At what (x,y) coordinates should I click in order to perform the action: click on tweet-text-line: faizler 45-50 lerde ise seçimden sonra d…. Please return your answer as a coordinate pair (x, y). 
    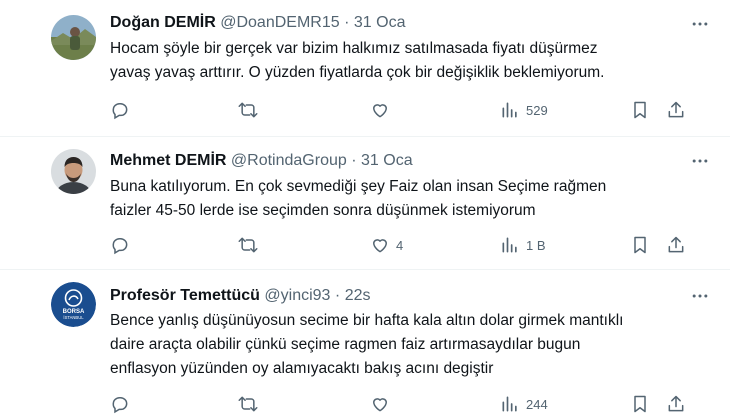
    Looking at the image, I should click on (323, 210).